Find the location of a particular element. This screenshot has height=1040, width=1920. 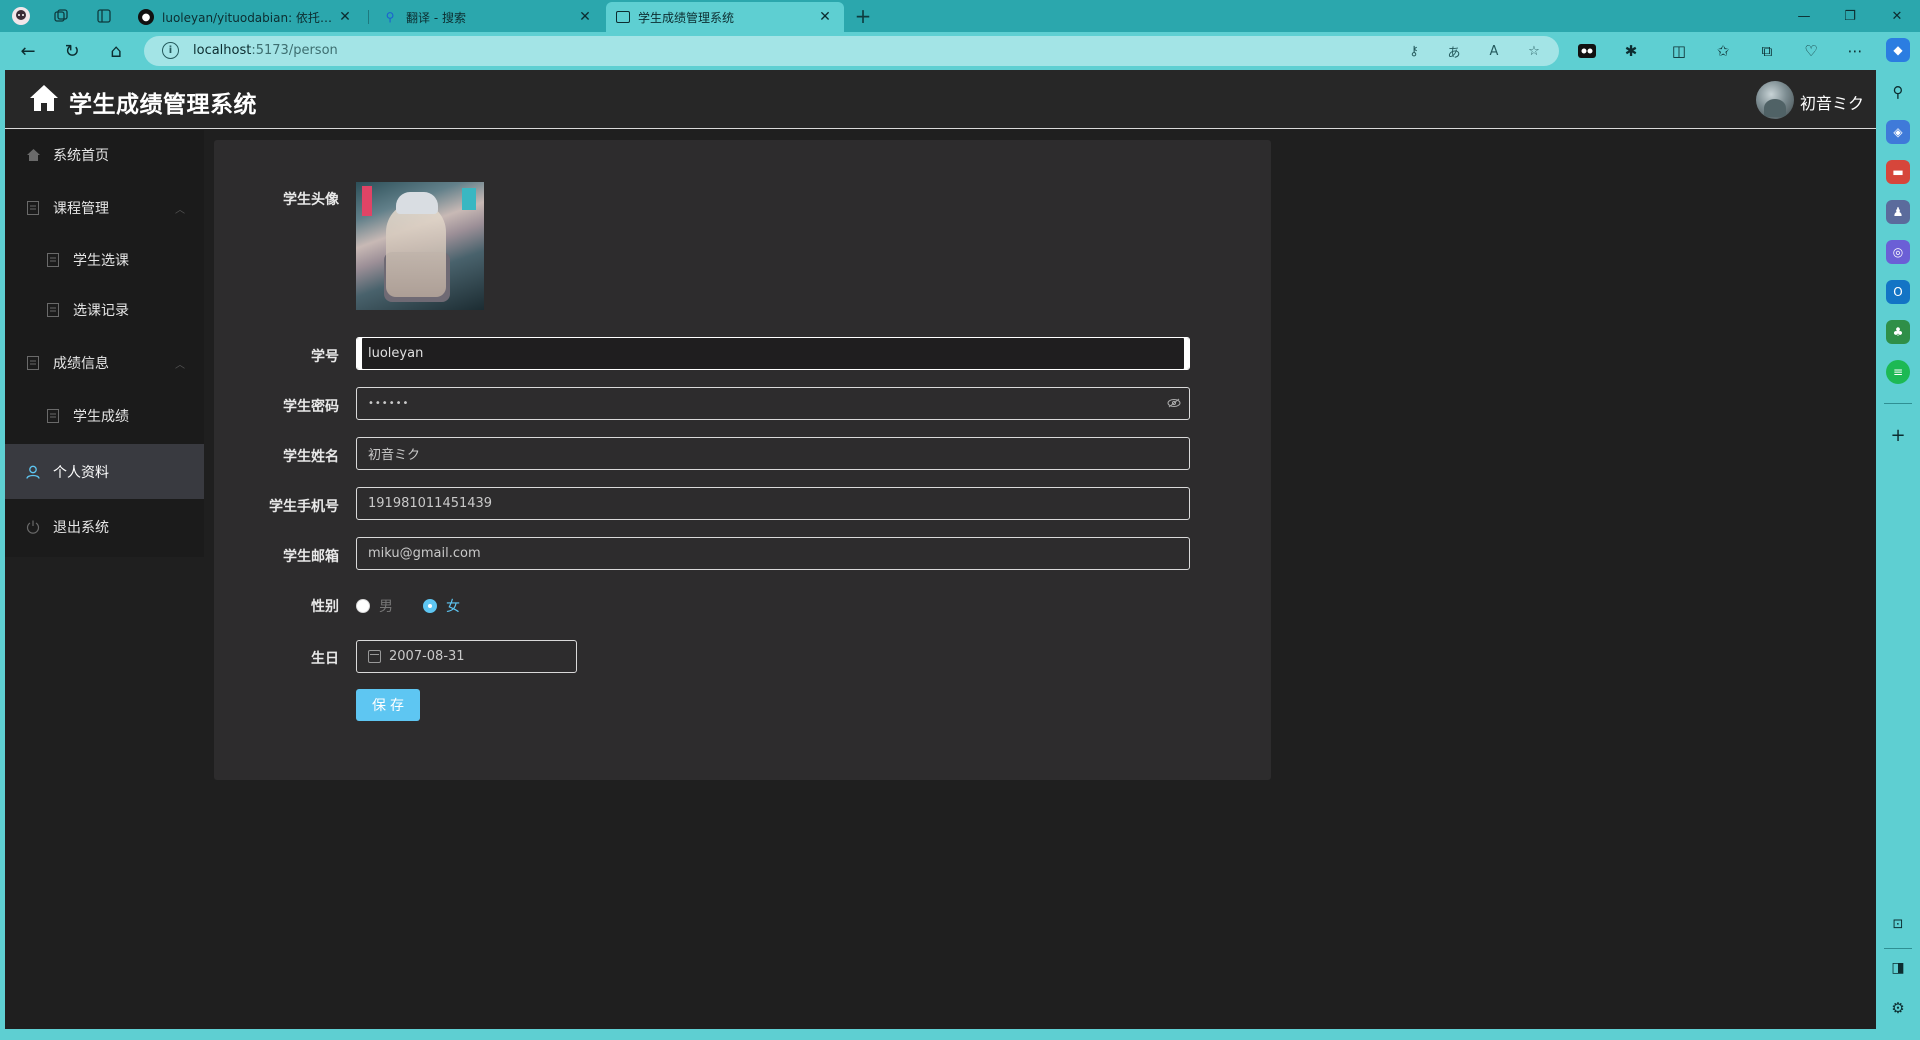

extension-icon is located at coordinates (1587, 51).